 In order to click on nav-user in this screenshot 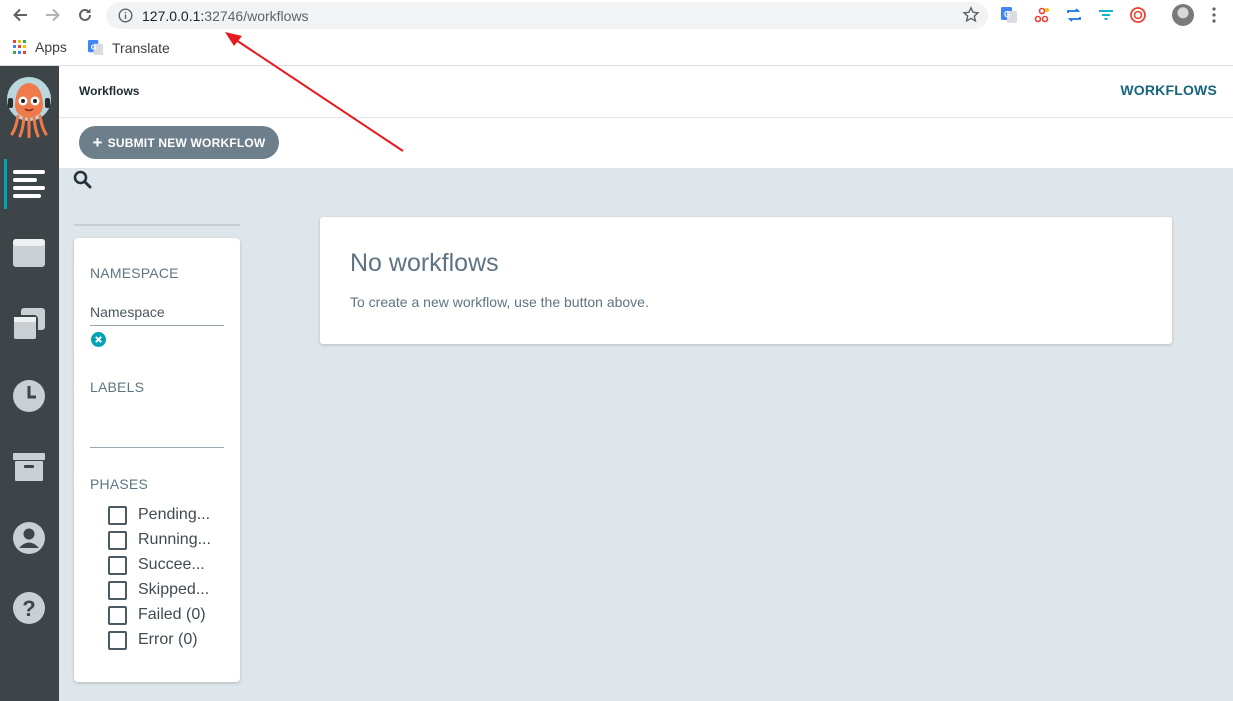, I will do `click(29, 538)`.